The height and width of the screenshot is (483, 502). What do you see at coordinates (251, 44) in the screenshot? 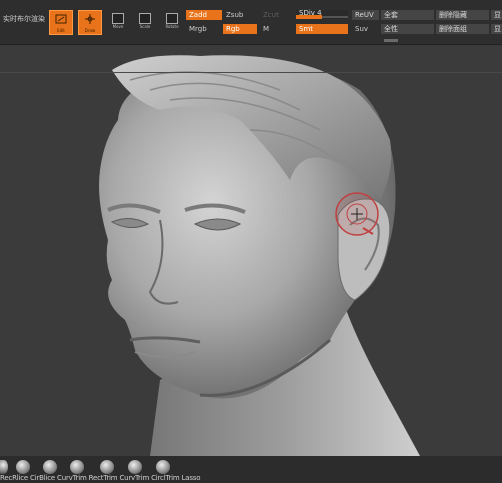
I see `toolbar-divider` at bounding box center [251, 44].